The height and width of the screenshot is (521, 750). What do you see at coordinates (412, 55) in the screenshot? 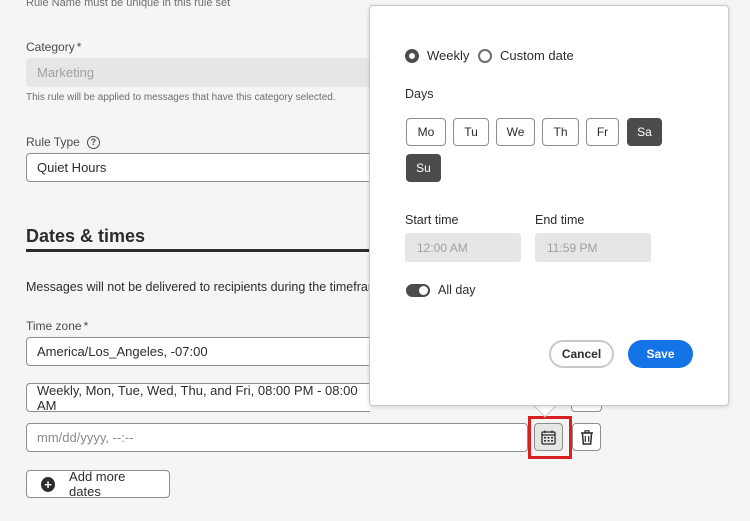
I see `radio-checked-icon` at bounding box center [412, 55].